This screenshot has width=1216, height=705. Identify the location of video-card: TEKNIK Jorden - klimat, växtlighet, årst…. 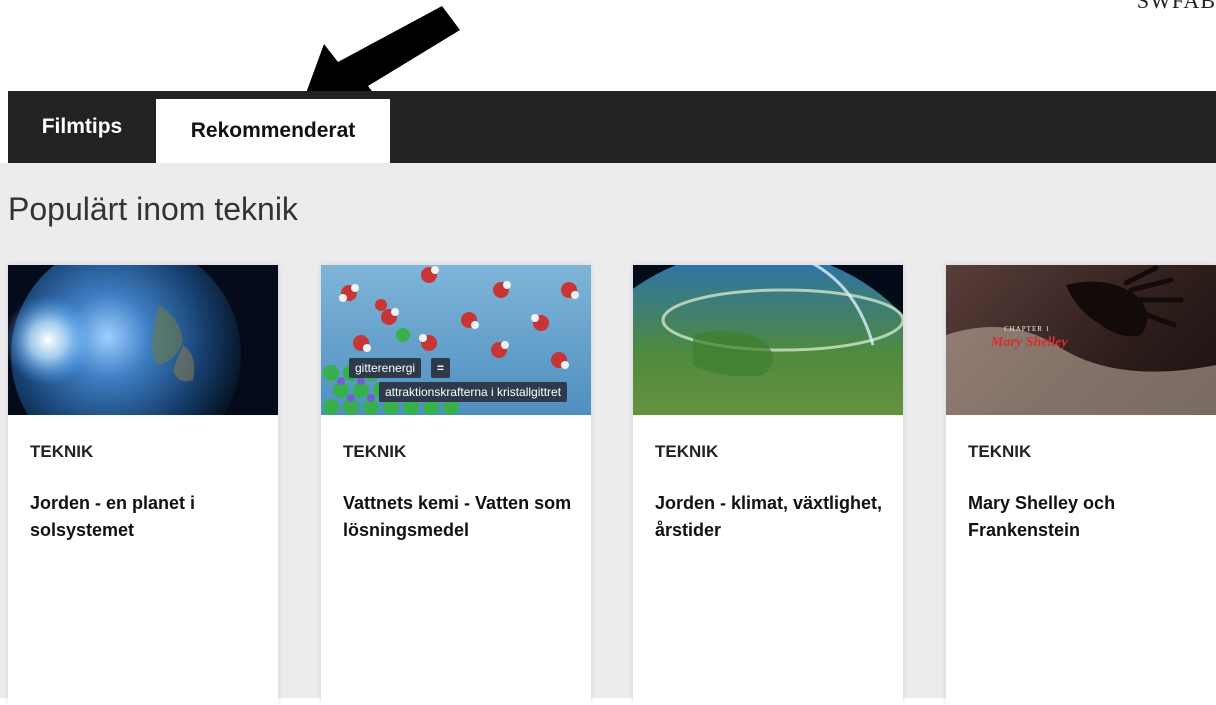
(768, 485).